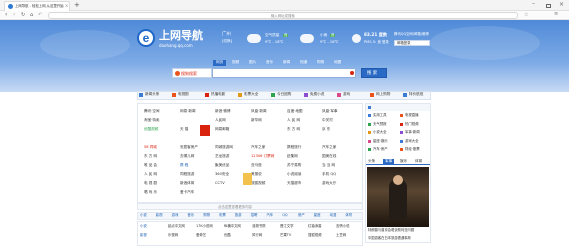 This screenshot has width=569, height=246. Describe the element at coordinates (259, 111) in the screenshot. I see `site-link: 凤凰·新闻` at that location.